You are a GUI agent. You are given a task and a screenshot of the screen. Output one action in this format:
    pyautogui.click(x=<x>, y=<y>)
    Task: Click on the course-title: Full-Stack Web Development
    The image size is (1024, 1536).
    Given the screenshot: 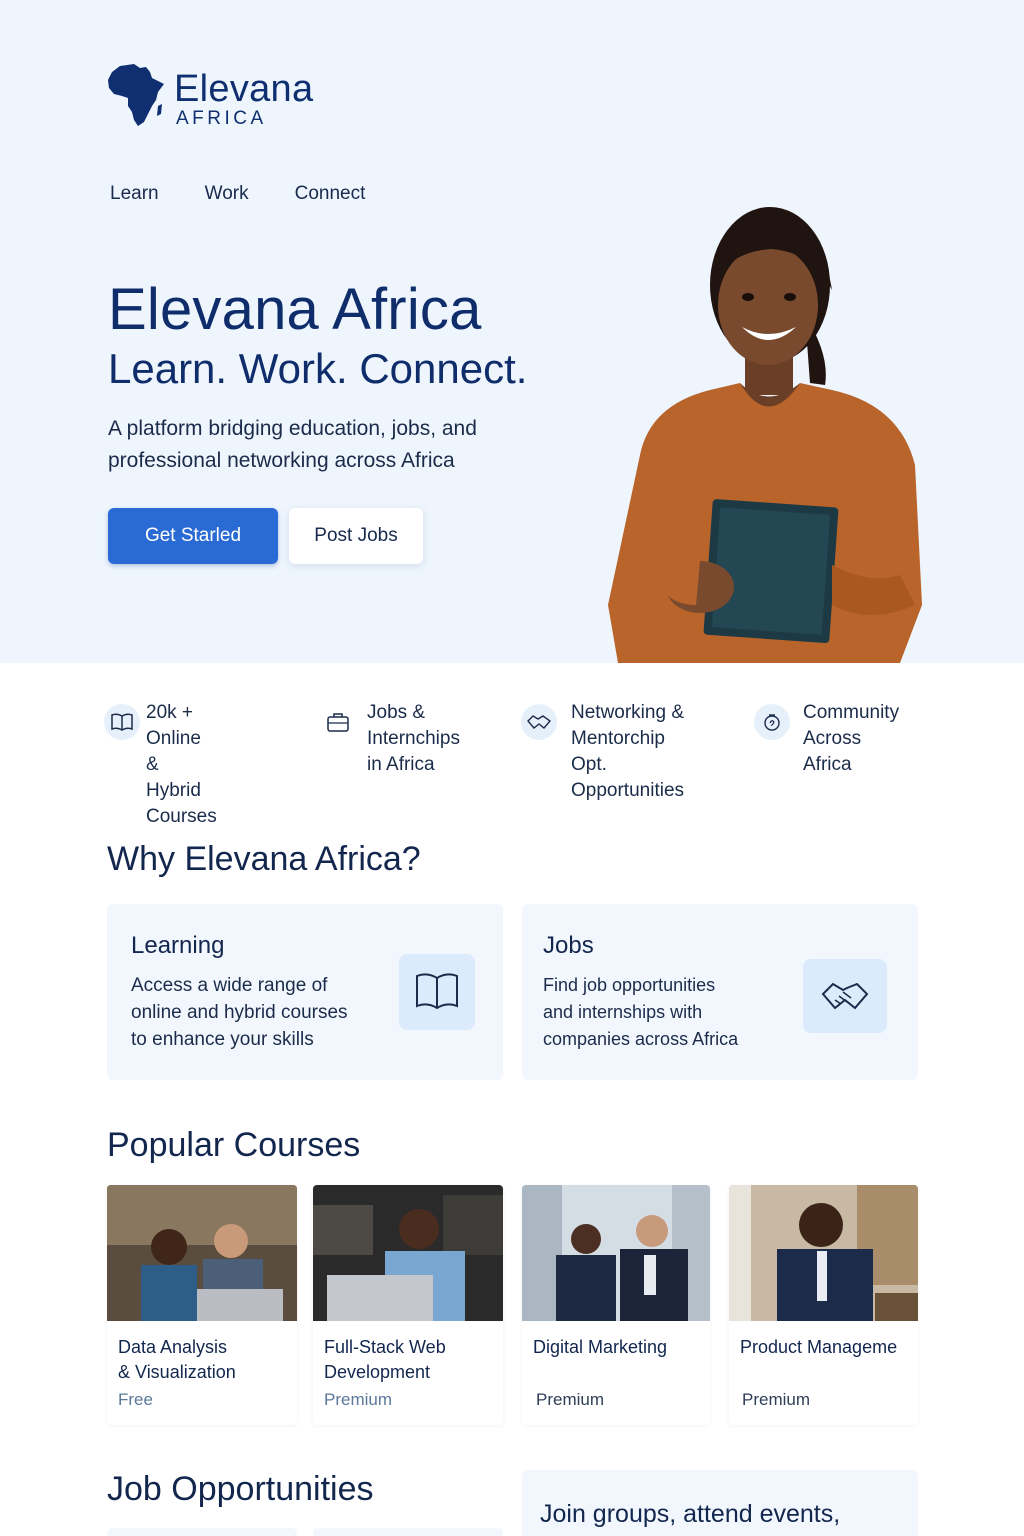 What is the action you would take?
    pyautogui.click(x=385, y=1359)
    